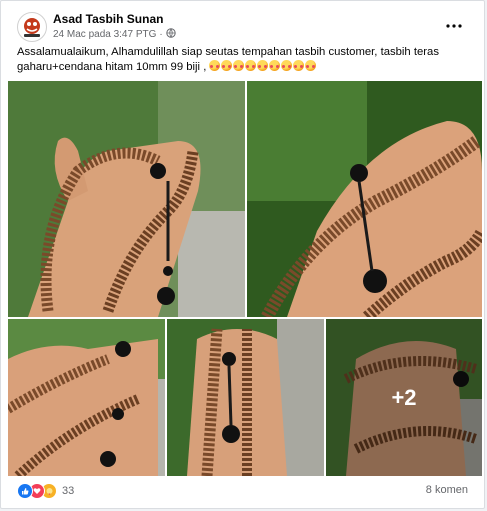 This screenshot has height=511, width=487. What do you see at coordinates (112, 67) in the screenshot?
I see `post-text-line-2-text: gaharu+cendana hitam 10mm 99 biji ,` at bounding box center [112, 67].